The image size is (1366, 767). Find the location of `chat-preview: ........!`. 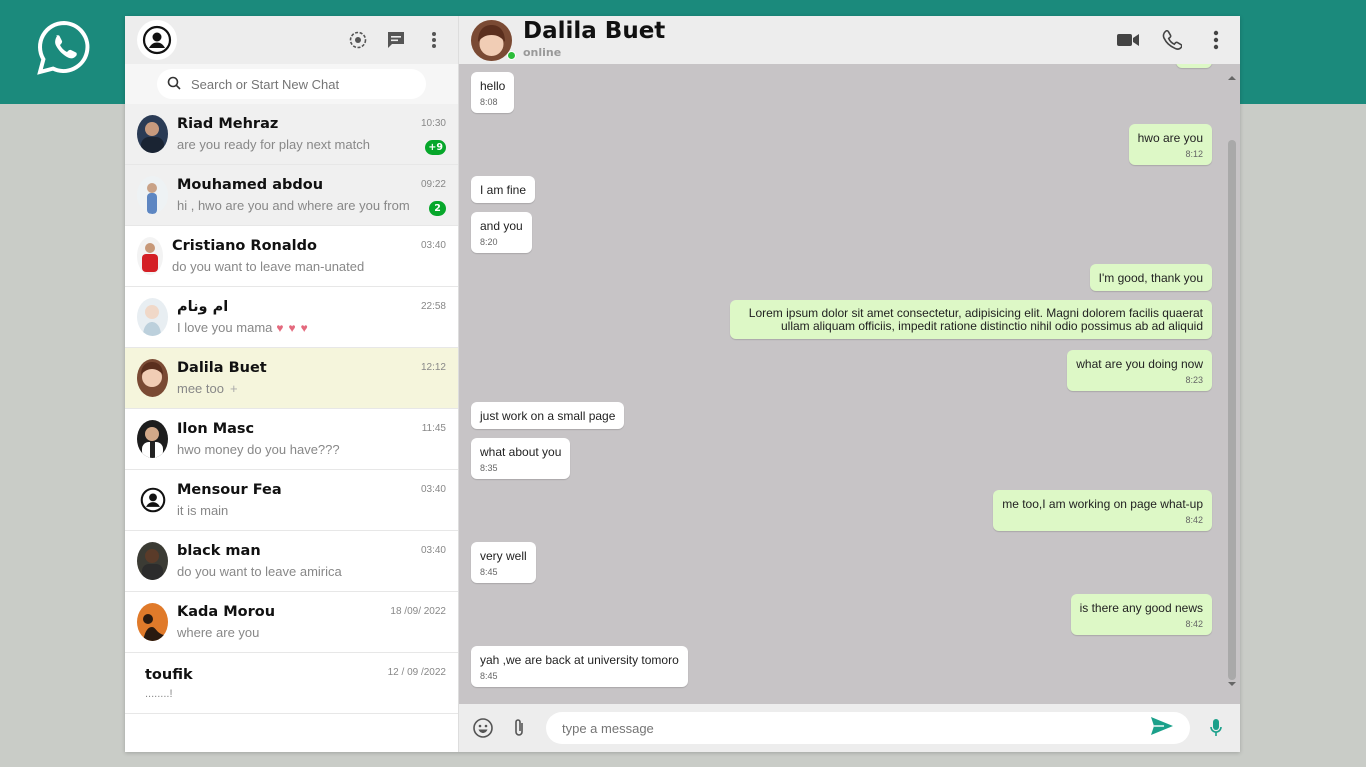

chat-preview: ........! is located at coordinates (159, 693).